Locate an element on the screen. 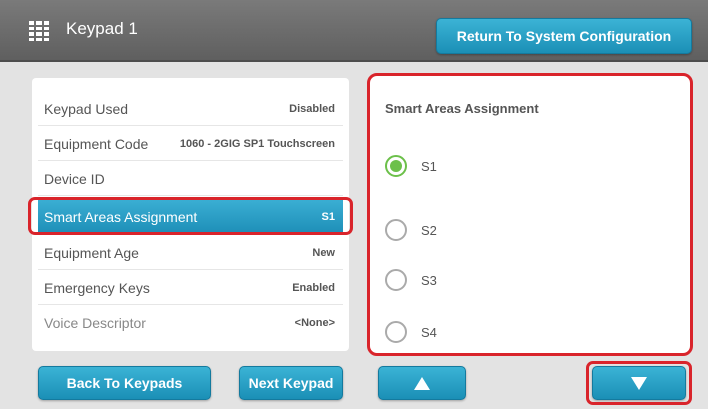  setting-label: Device ID is located at coordinates (74, 178).